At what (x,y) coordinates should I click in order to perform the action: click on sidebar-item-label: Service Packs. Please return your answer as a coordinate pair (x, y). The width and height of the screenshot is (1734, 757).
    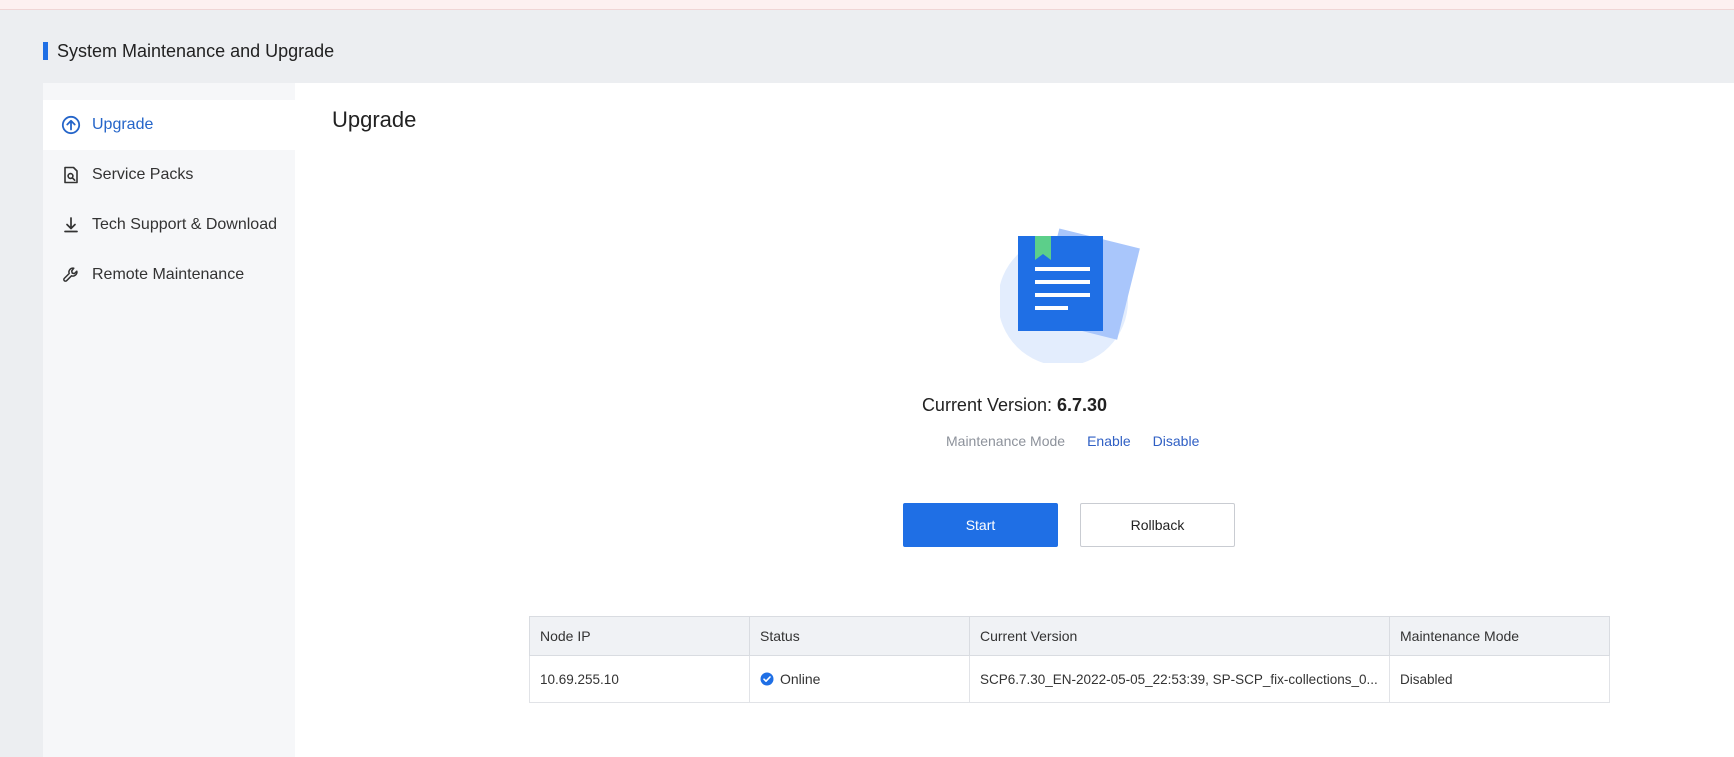
    Looking at the image, I should click on (143, 174).